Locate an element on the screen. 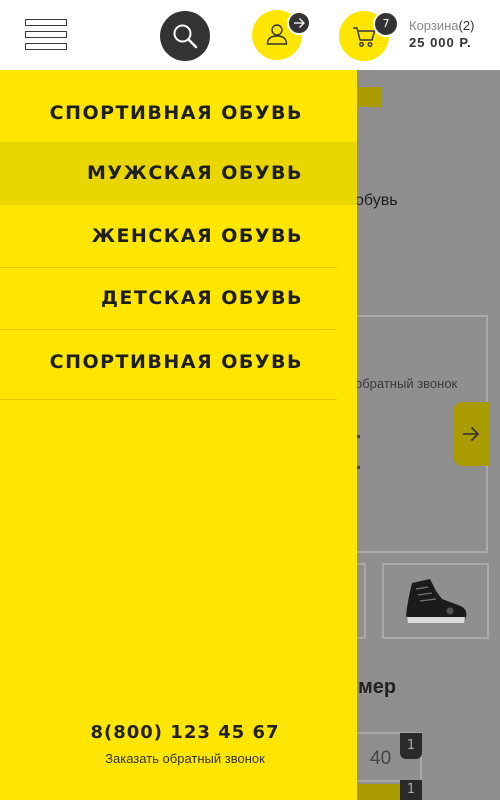 This screenshot has width=500, height=800. menu-divider is located at coordinates (168, 399).